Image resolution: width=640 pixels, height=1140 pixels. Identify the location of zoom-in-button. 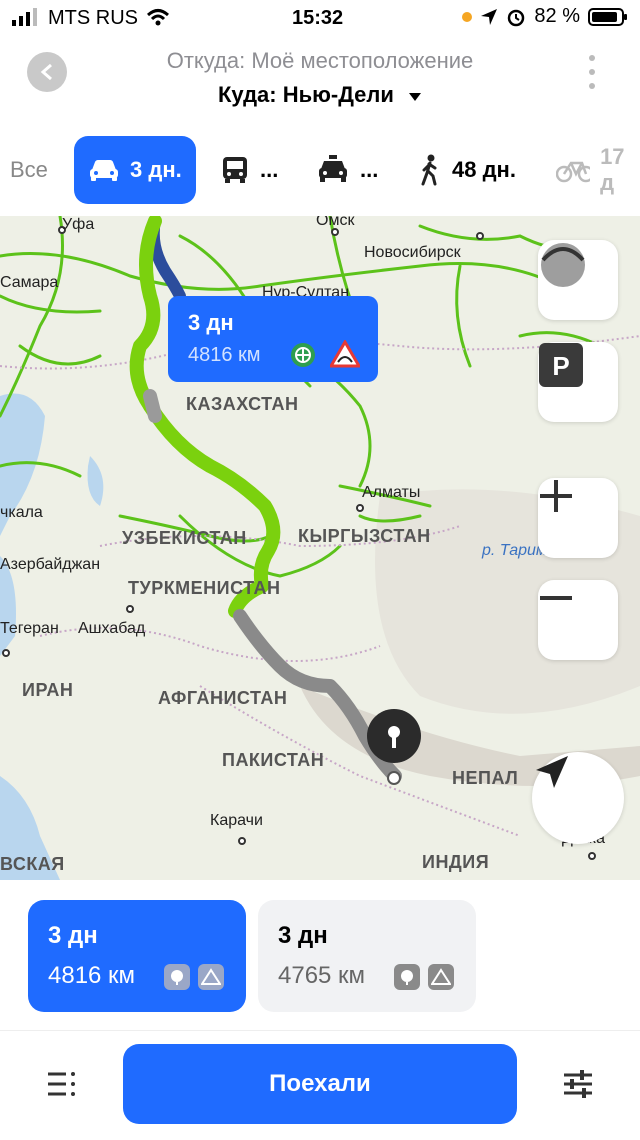
(578, 518).